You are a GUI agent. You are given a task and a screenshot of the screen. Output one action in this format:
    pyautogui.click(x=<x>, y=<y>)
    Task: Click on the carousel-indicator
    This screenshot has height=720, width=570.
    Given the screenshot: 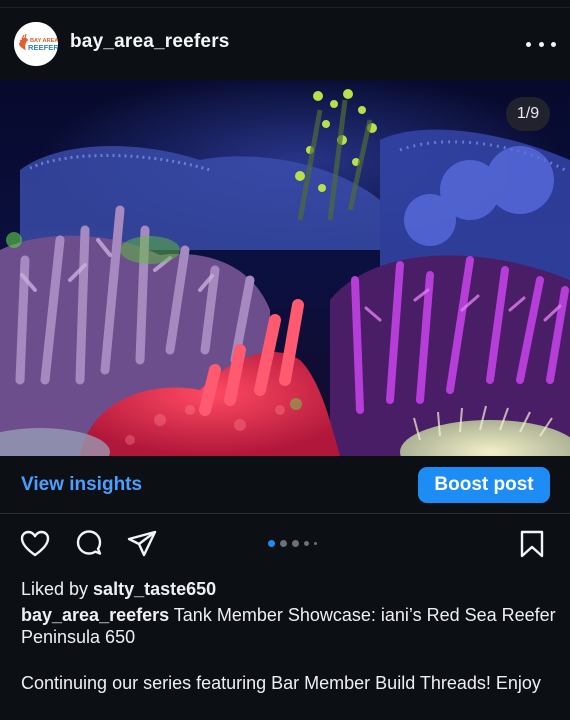 What is the action you would take?
    pyautogui.click(x=292, y=543)
    